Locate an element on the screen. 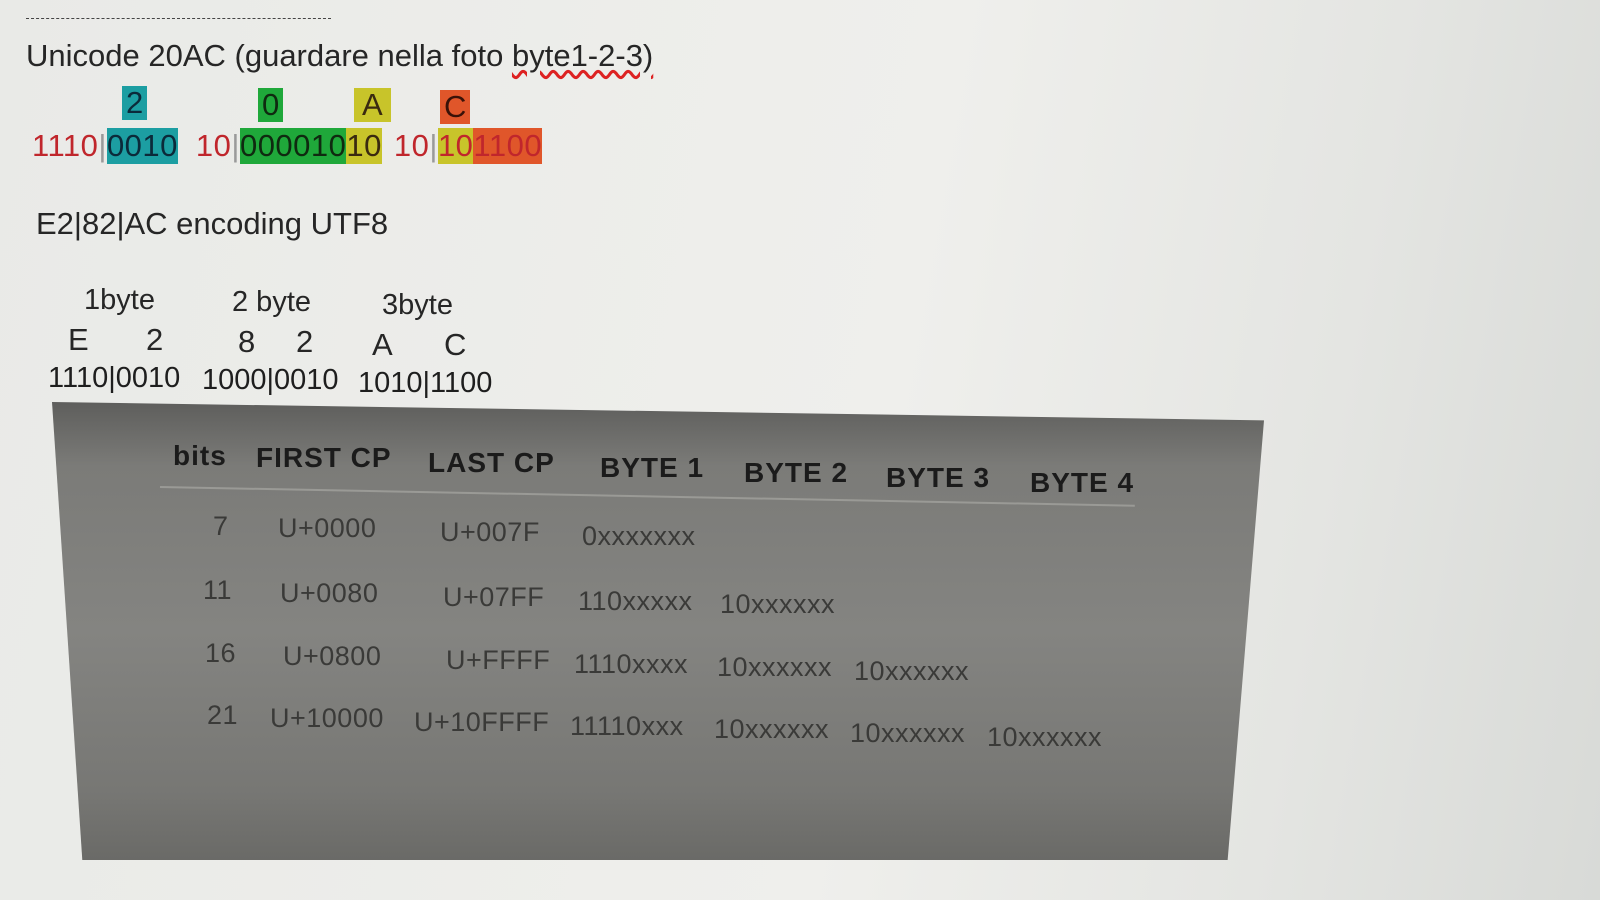 Image resolution: width=1600 pixels, height=900 pixels. binary-seg-teal: 0010 is located at coordinates (142, 146).